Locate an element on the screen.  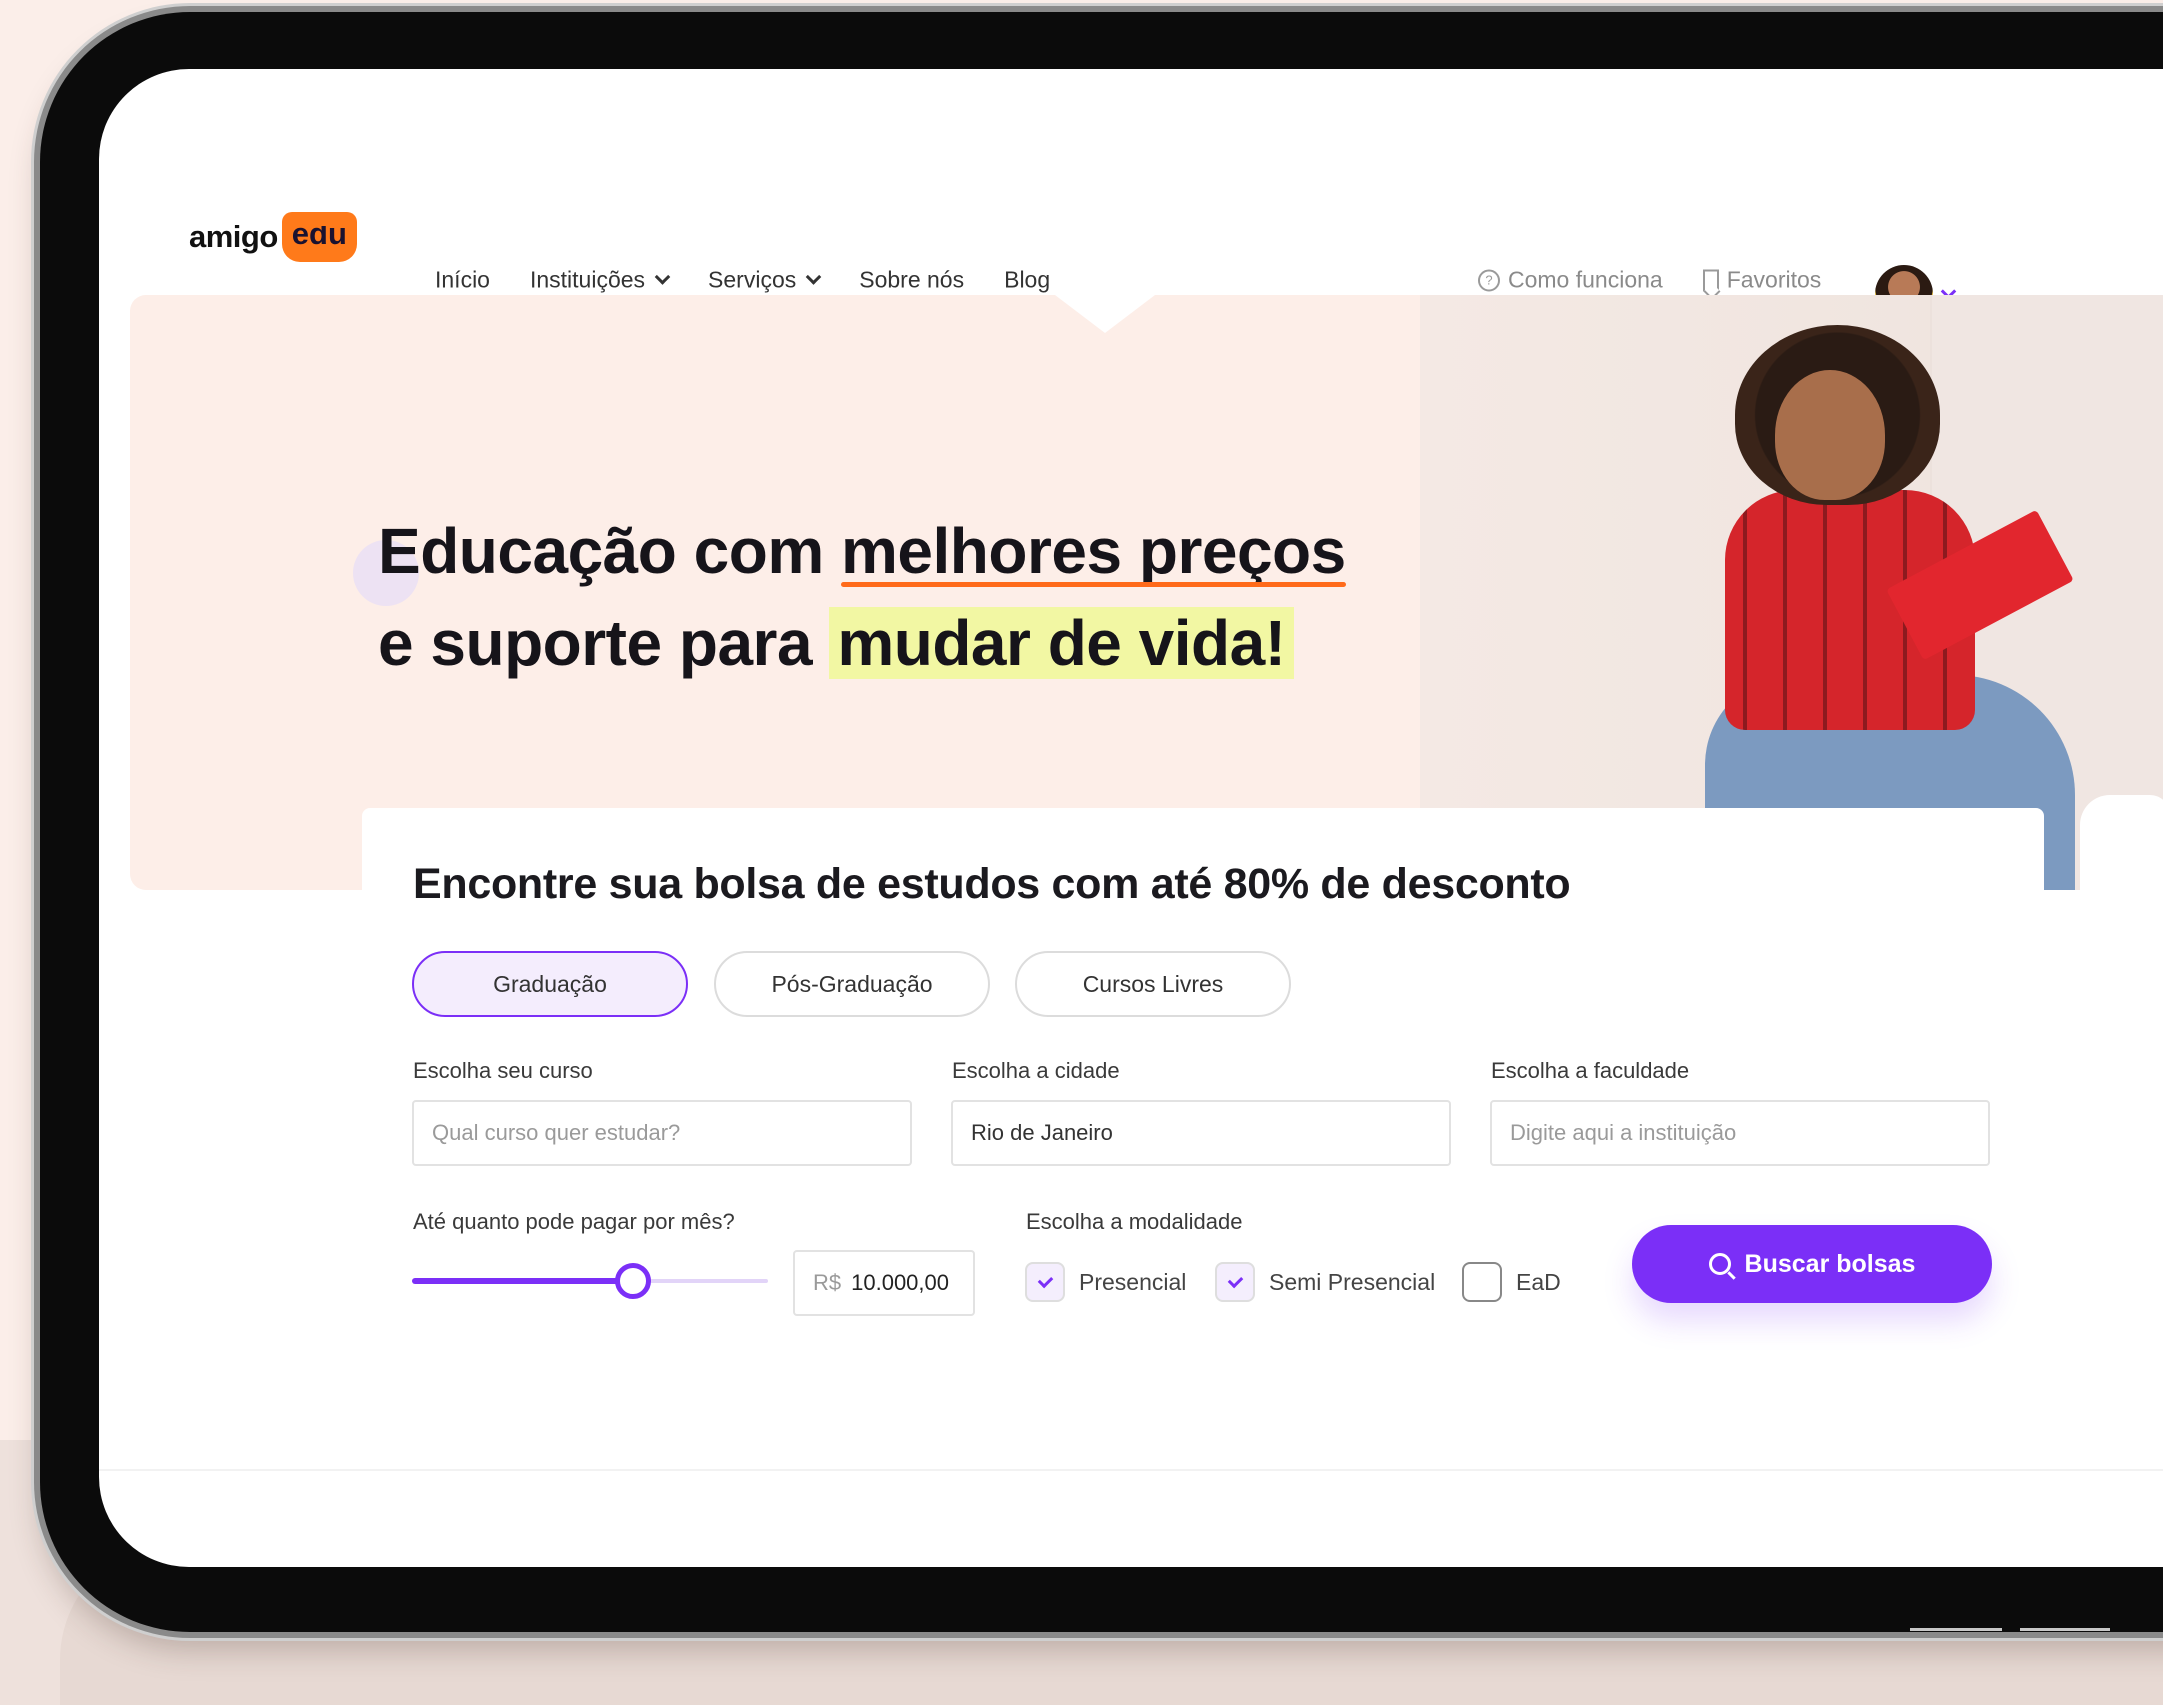
modality-presencial: Presencial is located at coordinates (1105, 1282).